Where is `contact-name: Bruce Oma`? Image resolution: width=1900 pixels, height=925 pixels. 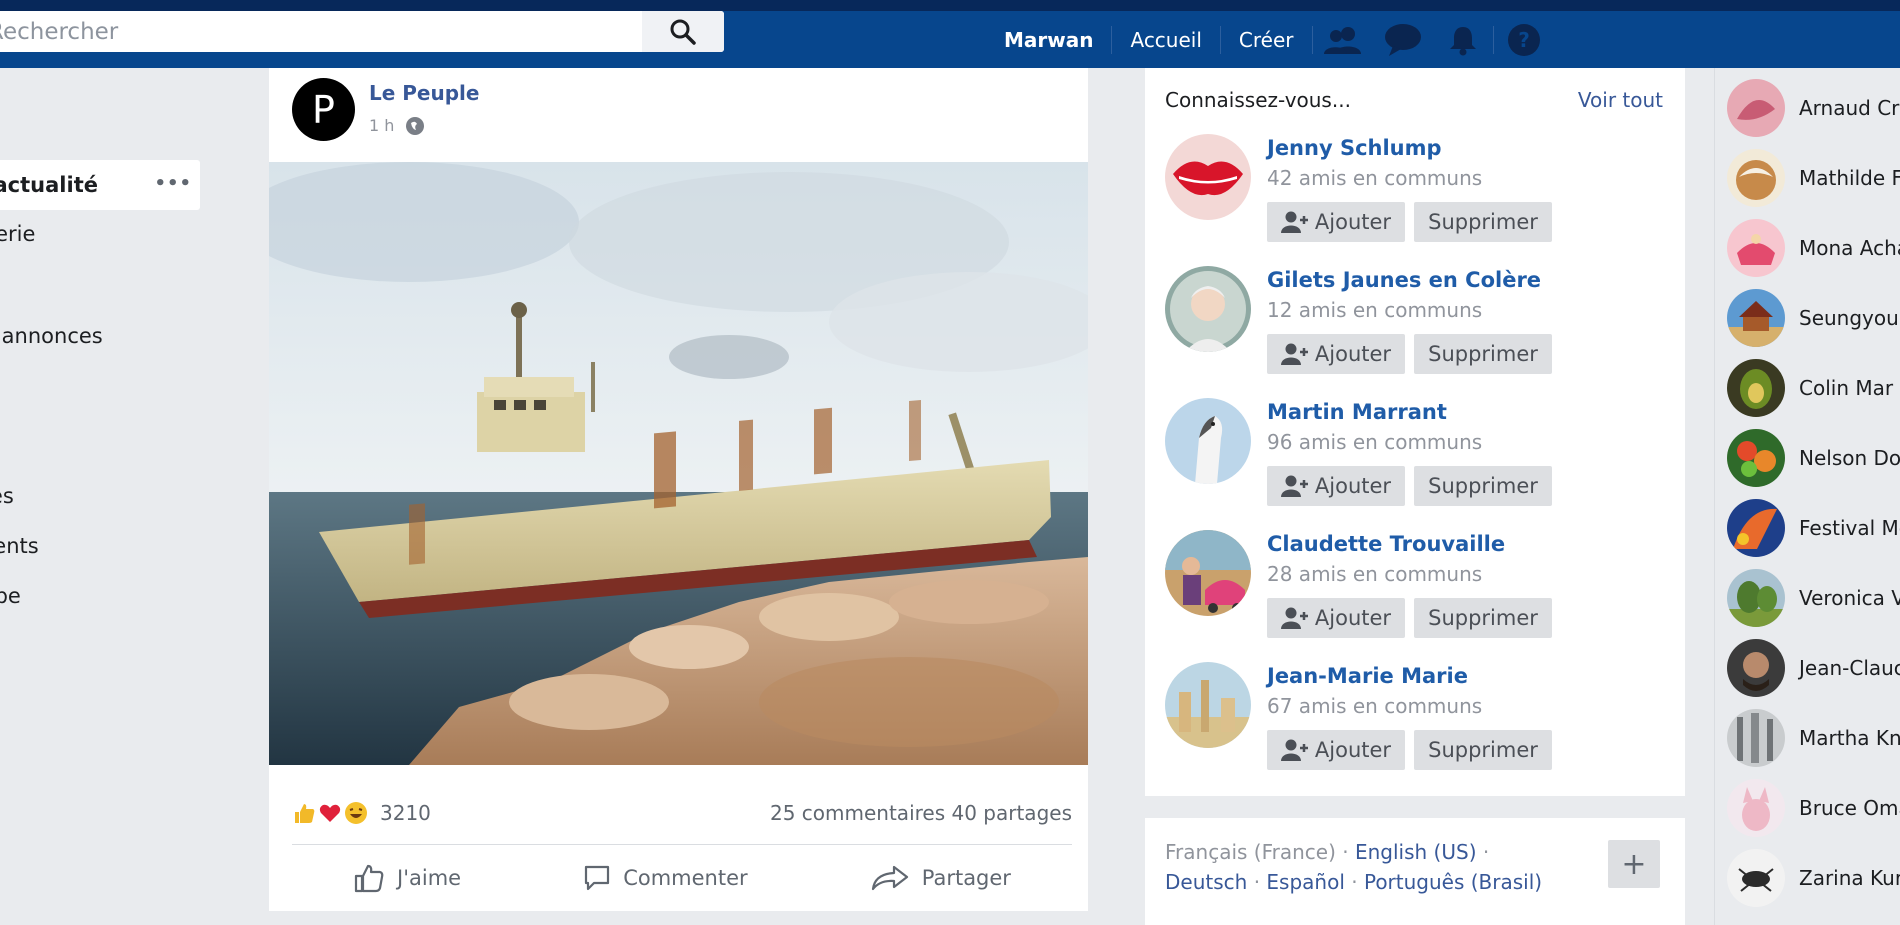
contact-name: Bruce Oma is located at coordinates (1849, 808).